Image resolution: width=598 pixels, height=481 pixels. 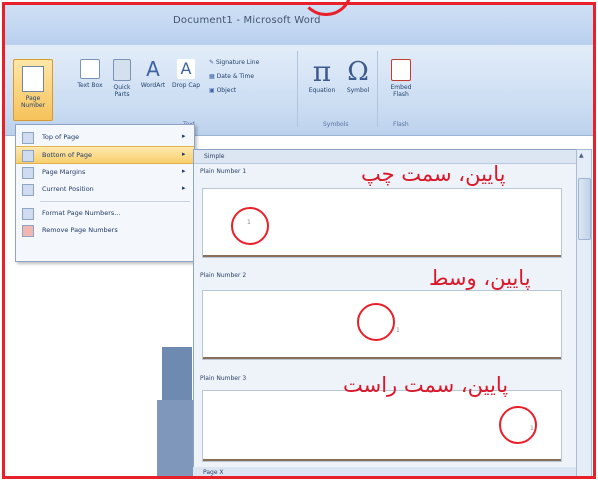 I want to click on embed-flash-button: Embed Flash, so click(x=401, y=78).